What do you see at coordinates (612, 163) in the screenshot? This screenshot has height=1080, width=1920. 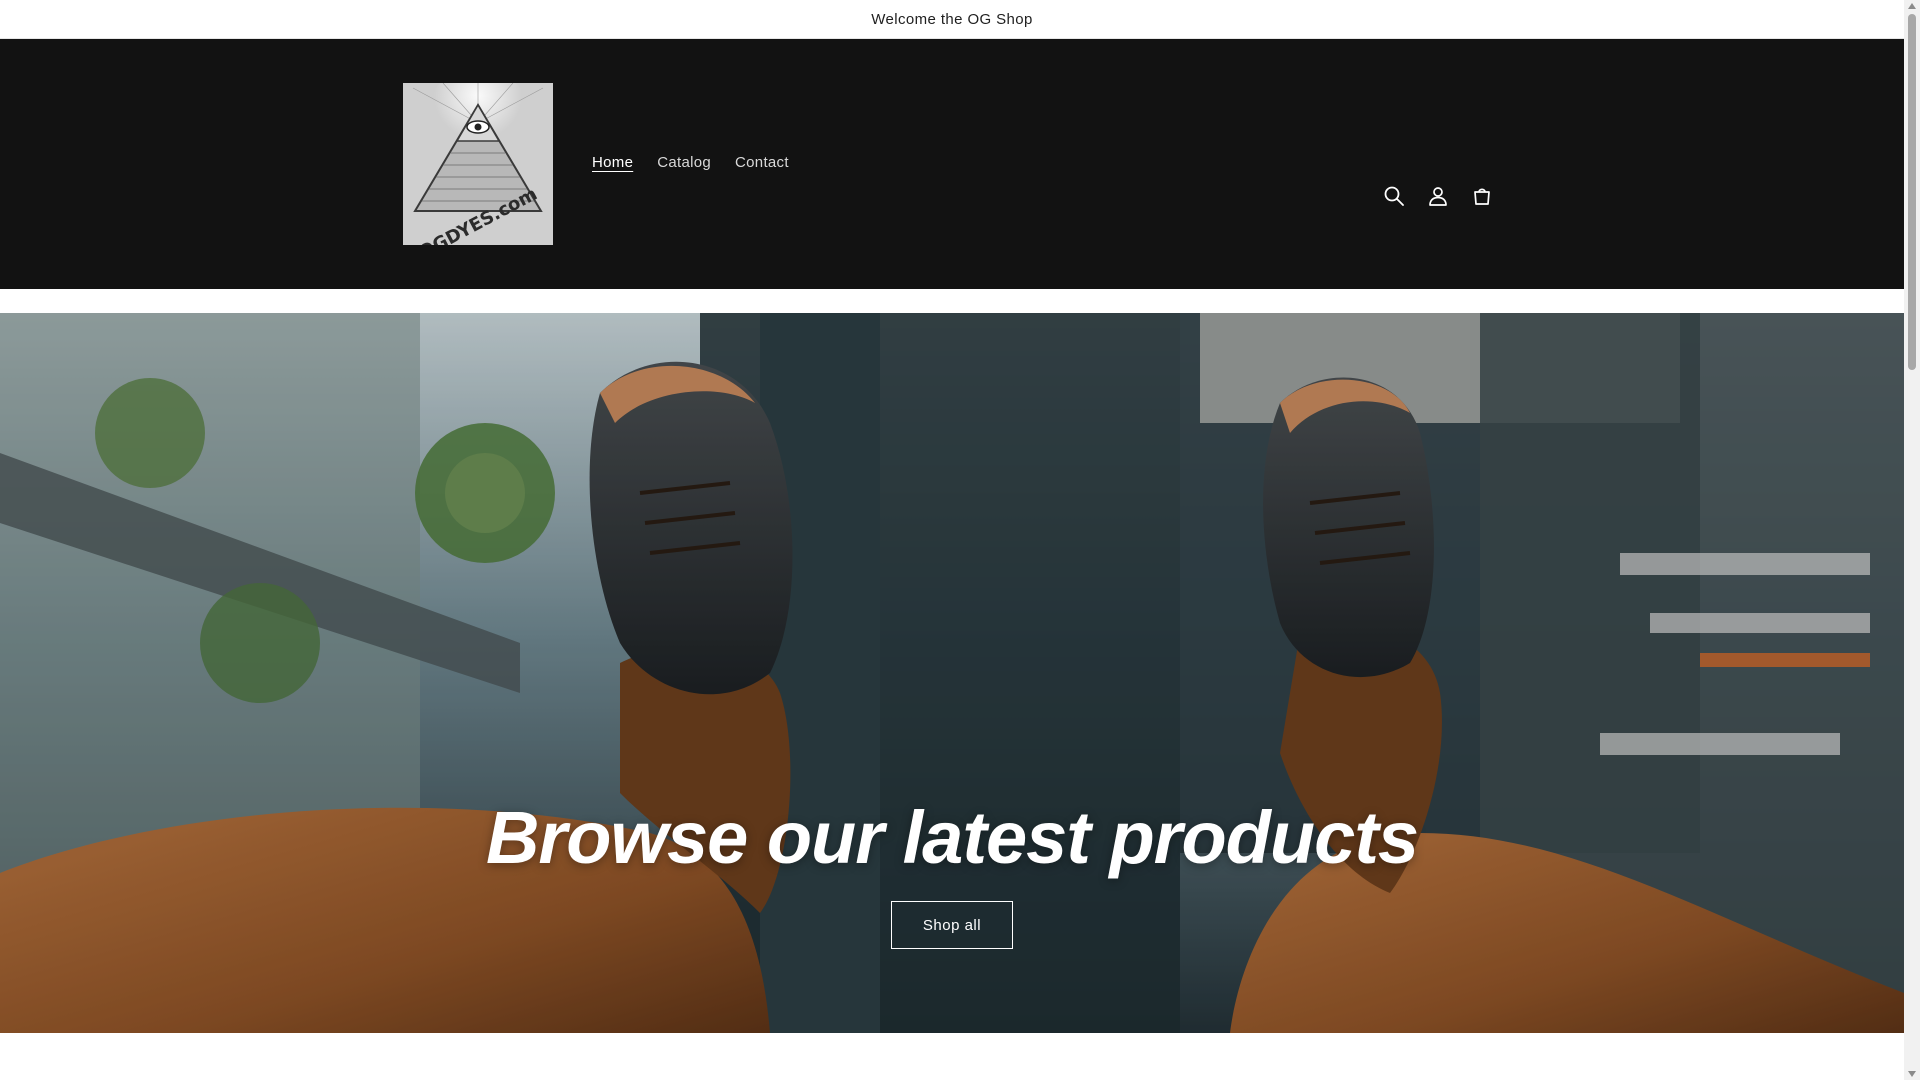 I see `nav-item-home: Home` at bounding box center [612, 163].